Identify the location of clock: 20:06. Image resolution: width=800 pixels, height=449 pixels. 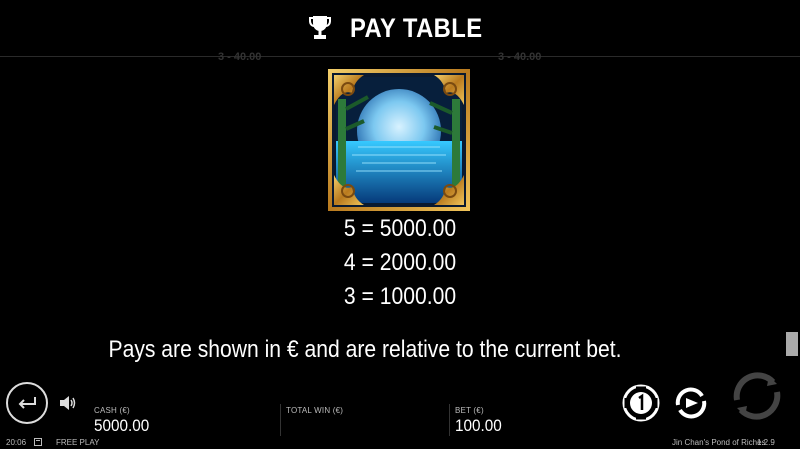
(16, 442).